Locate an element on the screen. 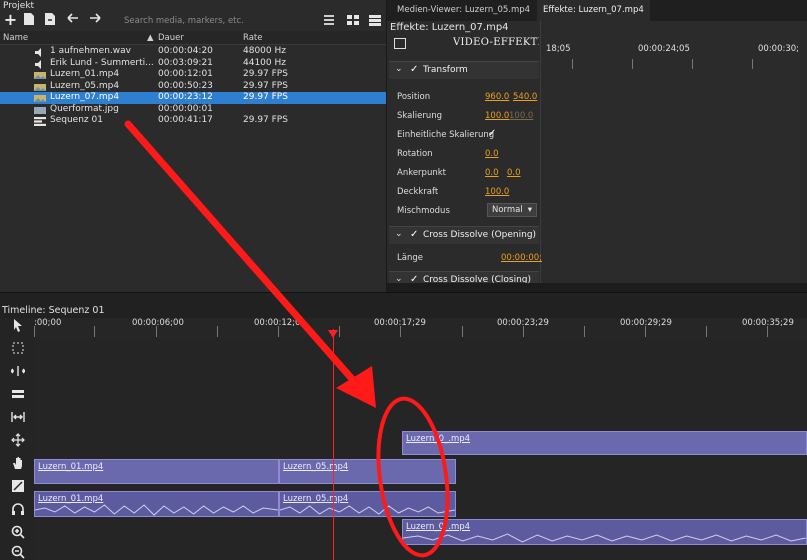 This screenshot has height=560, width=807. track-select-tool-icon is located at coordinates (18, 349).